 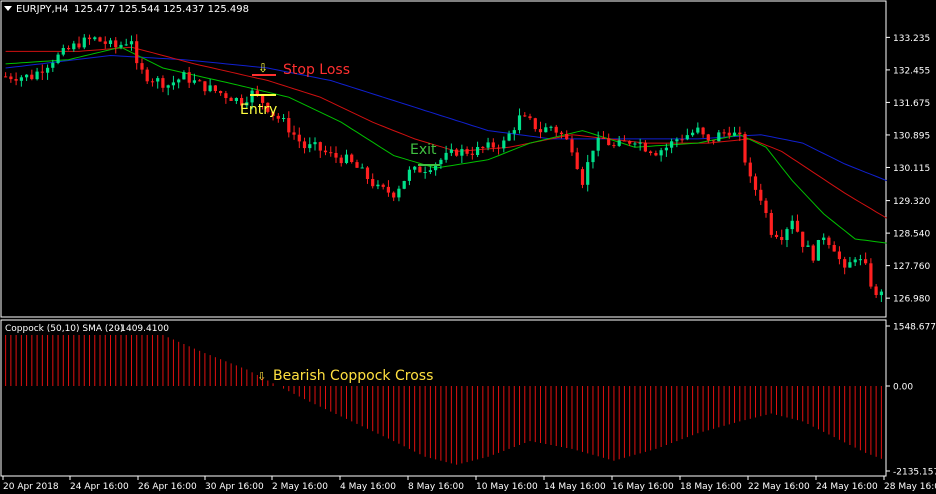 I want to click on time-tick-label: 30 Apr 16:00, so click(x=234, y=487).